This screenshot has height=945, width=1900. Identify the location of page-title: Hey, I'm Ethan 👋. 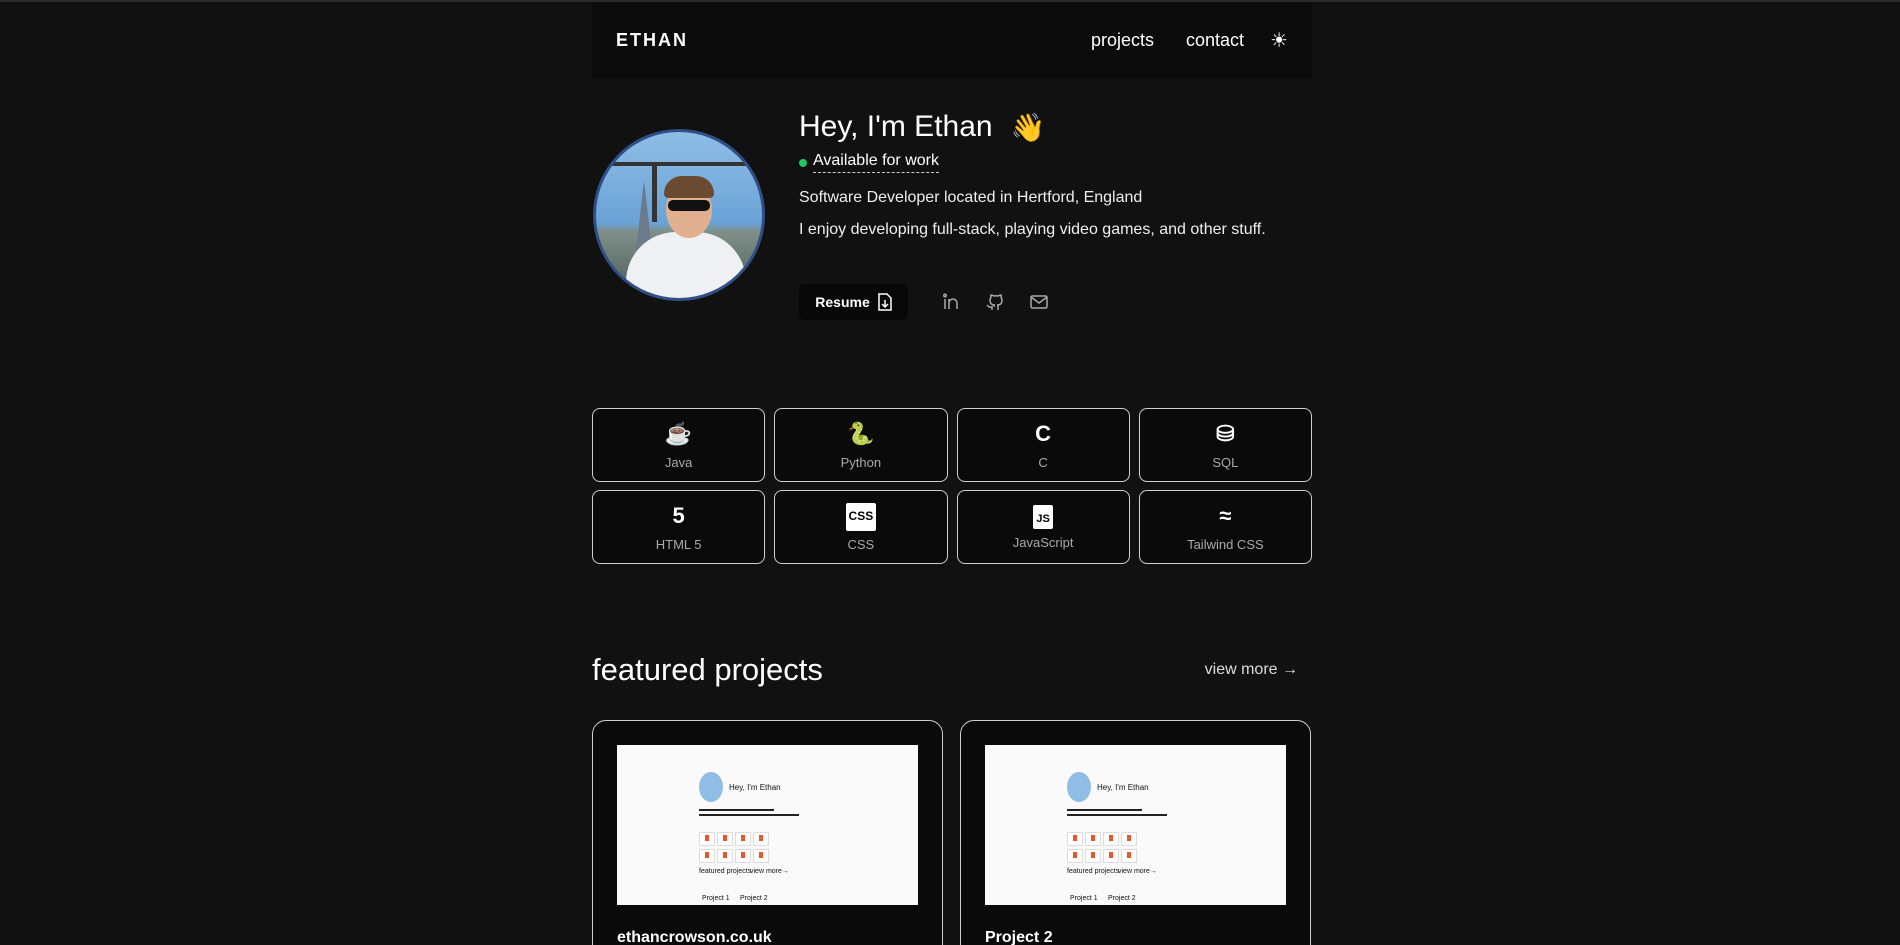
(922, 126).